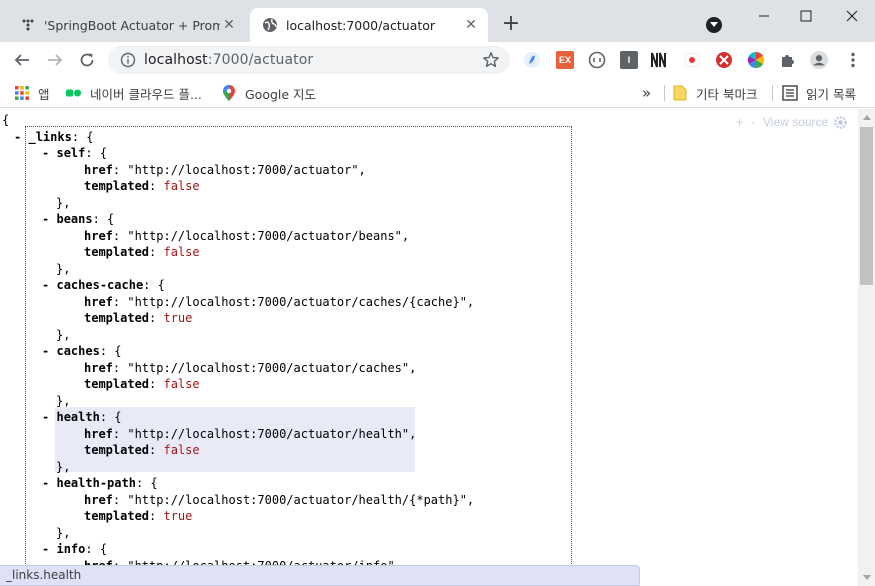 The image size is (875, 586). Describe the element at coordinates (790, 93) in the screenshot. I see `reading-list-icon` at that location.